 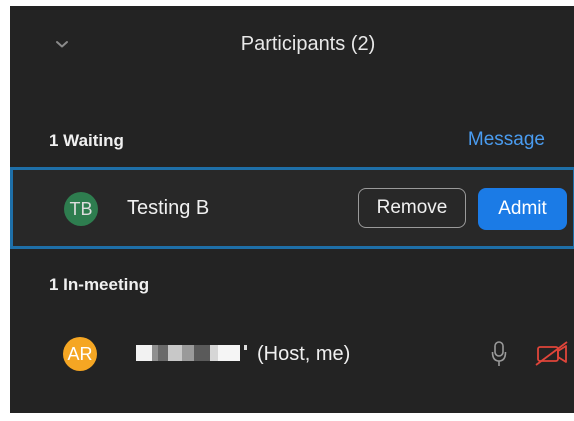 I want to click on message-link: Message, so click(x=506, y=140).